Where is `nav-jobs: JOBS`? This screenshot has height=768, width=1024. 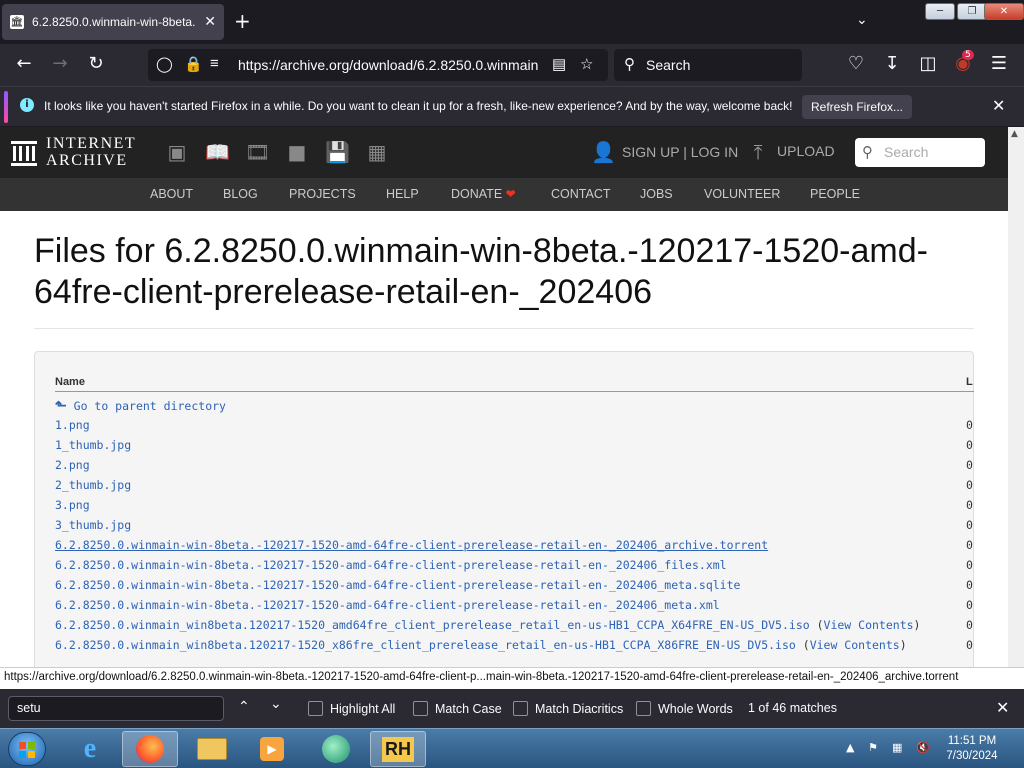 nav-jobs: JOBS is located at coordinates (656, 194).